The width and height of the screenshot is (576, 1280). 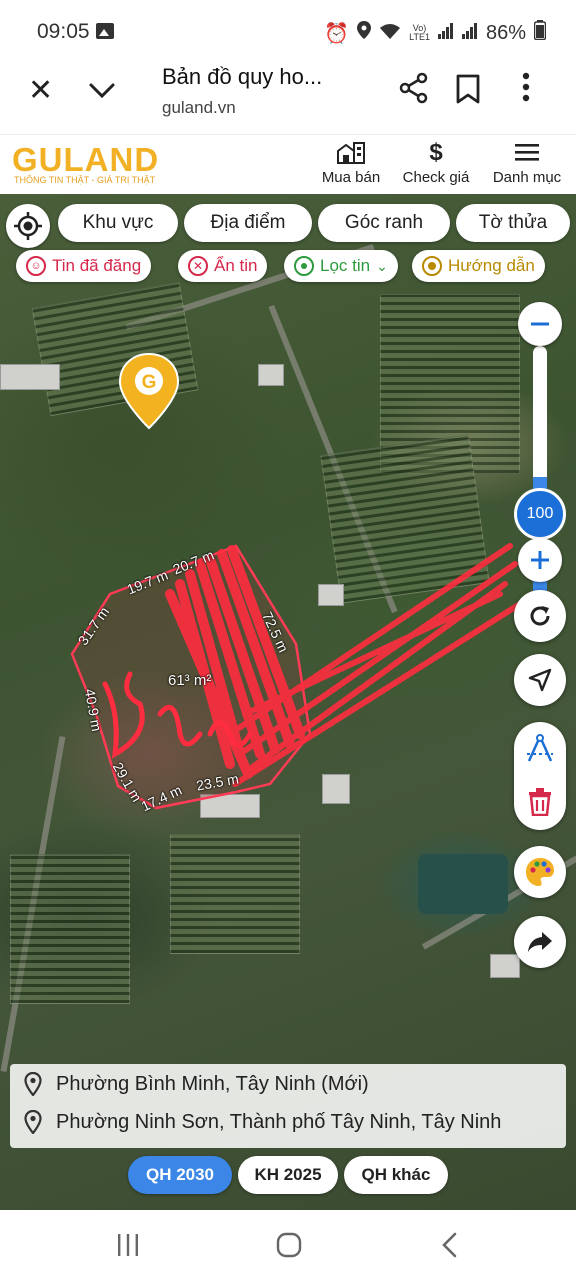 What do you see at coordinates (468, 91) in the screenshot?
I see `bookmark-icon` at bounding box center [468, 91].